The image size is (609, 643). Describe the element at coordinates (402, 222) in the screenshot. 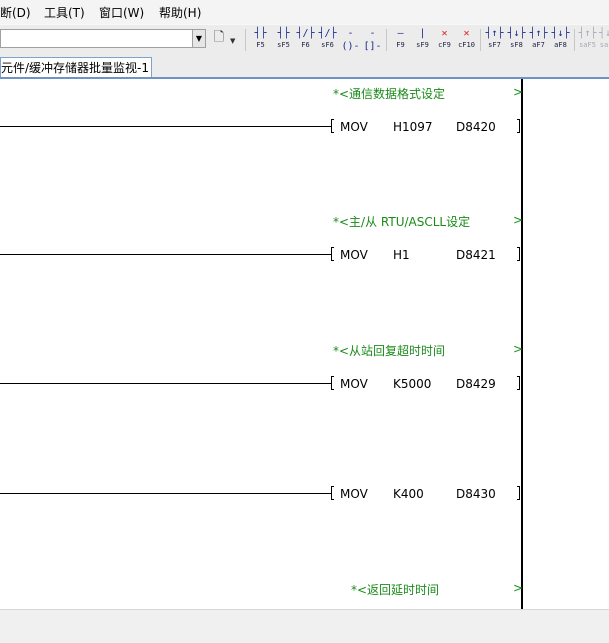

I see `rung-comment: *<主/从 RTU/ASCLL设定` at that location.